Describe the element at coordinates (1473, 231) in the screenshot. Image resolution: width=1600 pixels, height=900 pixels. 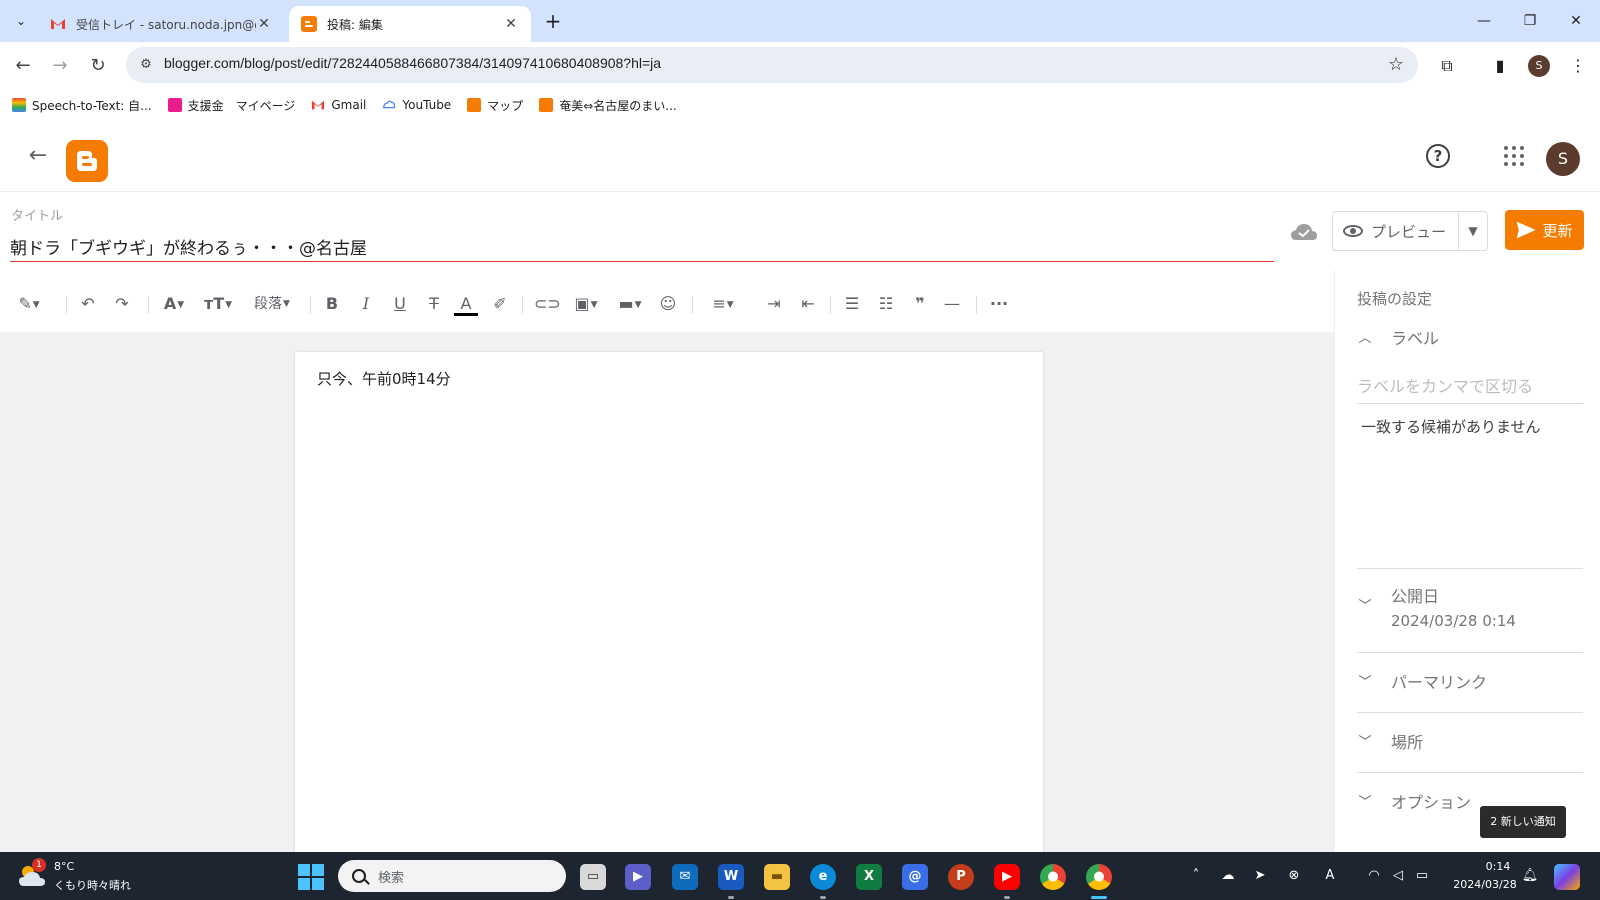
I see `preview-dropdown-icon: ▼` at that location.